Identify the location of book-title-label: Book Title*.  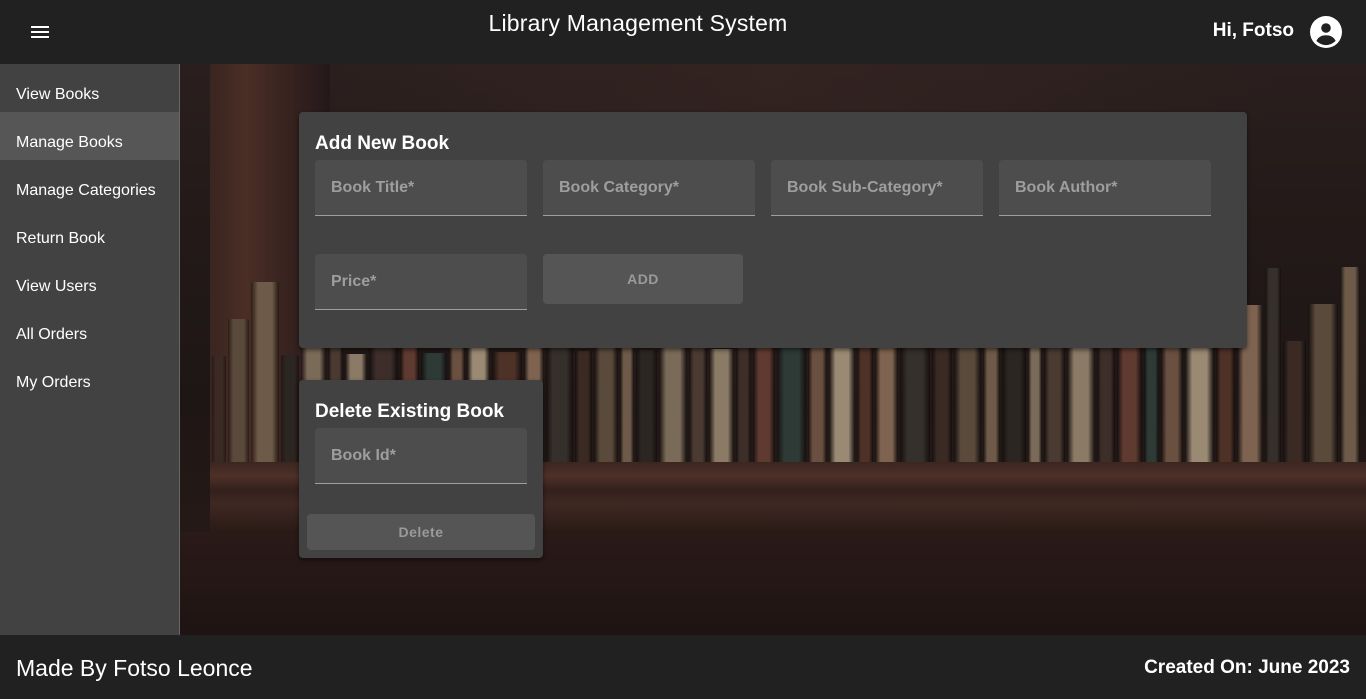
(373, 187).